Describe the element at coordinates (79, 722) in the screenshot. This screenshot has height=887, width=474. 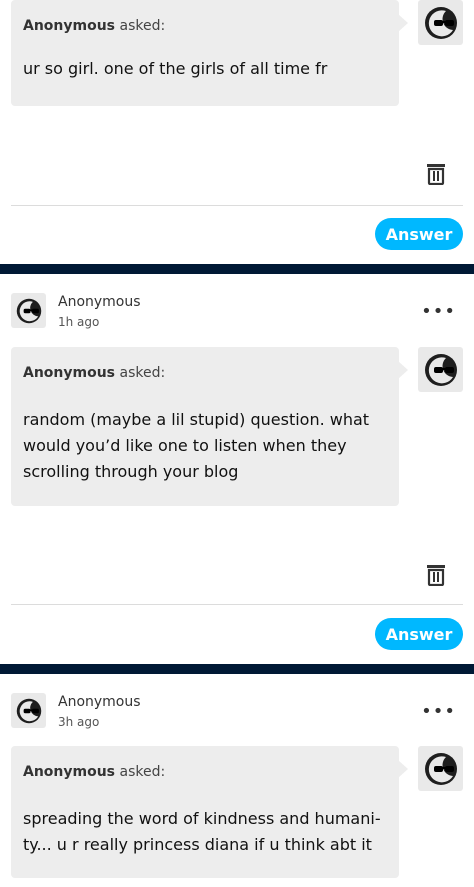
I see `post-timestamp: 3h ago` at that location.